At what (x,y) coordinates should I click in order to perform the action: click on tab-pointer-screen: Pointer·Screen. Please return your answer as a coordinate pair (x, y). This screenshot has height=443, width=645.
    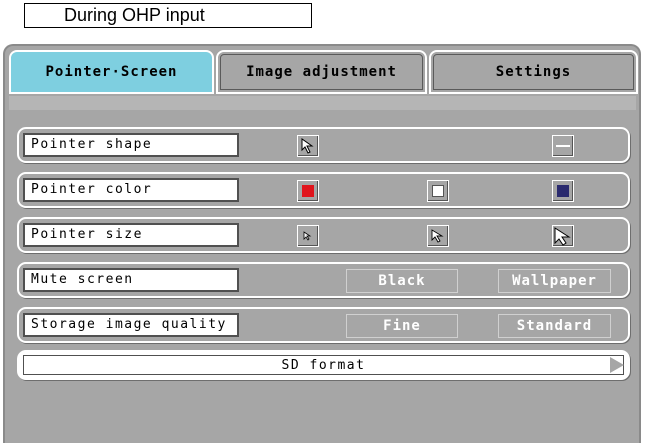
    Looking at the image, I should click on (111, 72).